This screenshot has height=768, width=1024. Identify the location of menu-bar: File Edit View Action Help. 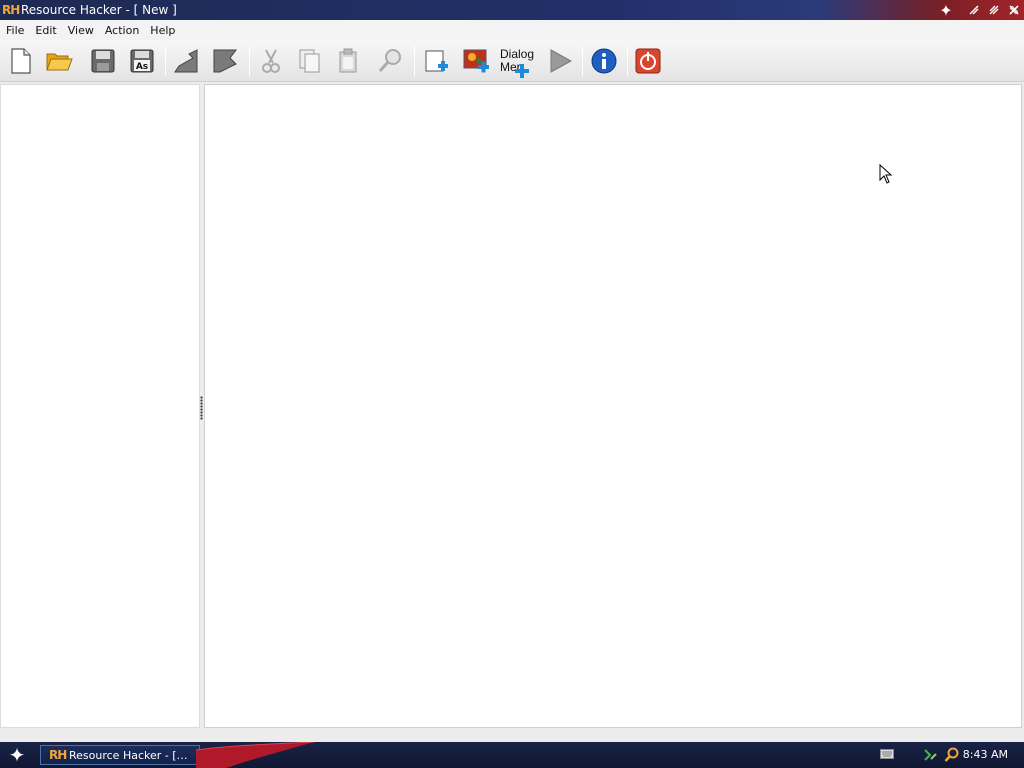
(512, 30).